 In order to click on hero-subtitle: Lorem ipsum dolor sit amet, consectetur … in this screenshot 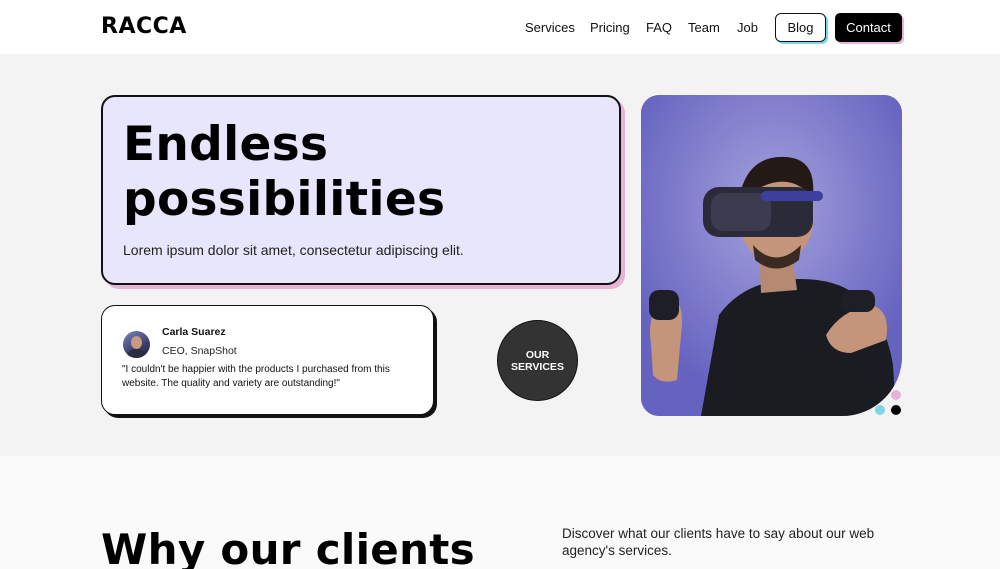, I will do `click(293, 250)`.